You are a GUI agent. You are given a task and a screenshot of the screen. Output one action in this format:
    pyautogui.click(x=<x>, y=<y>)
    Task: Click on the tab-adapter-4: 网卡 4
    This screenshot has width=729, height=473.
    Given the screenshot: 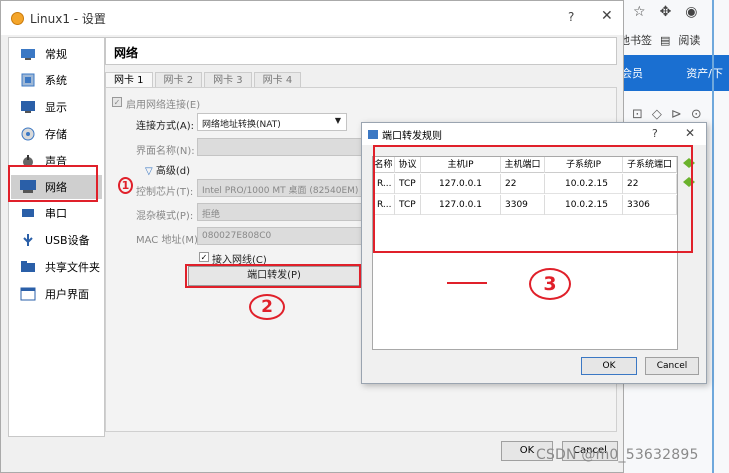 What is the action you would take?
    pyautogui.click(x=277, y=80)
    